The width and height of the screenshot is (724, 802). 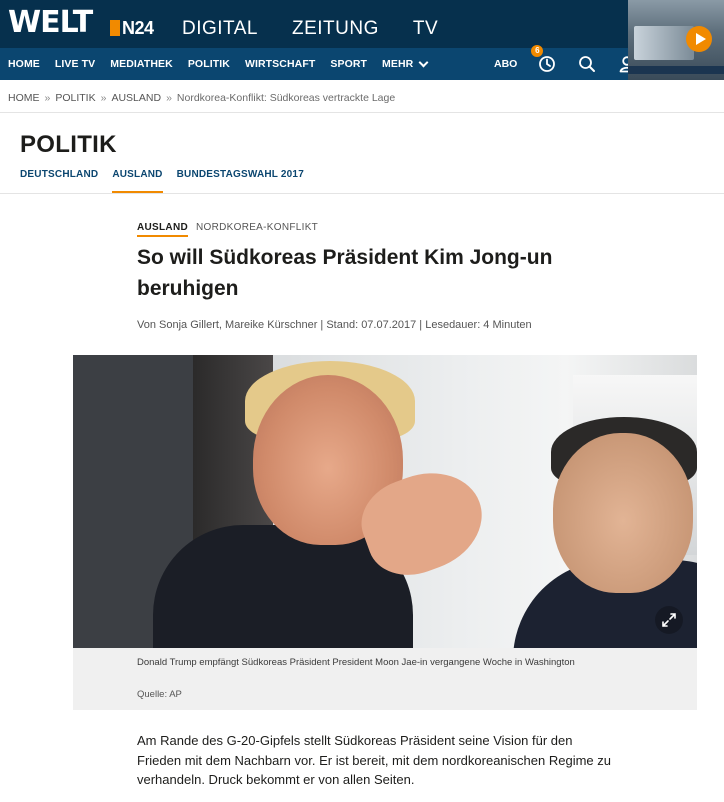 What do you see at coordinates (423, 62) in the screenshot?
I see `chevron-down-icon` at bounding box center [423, 62].